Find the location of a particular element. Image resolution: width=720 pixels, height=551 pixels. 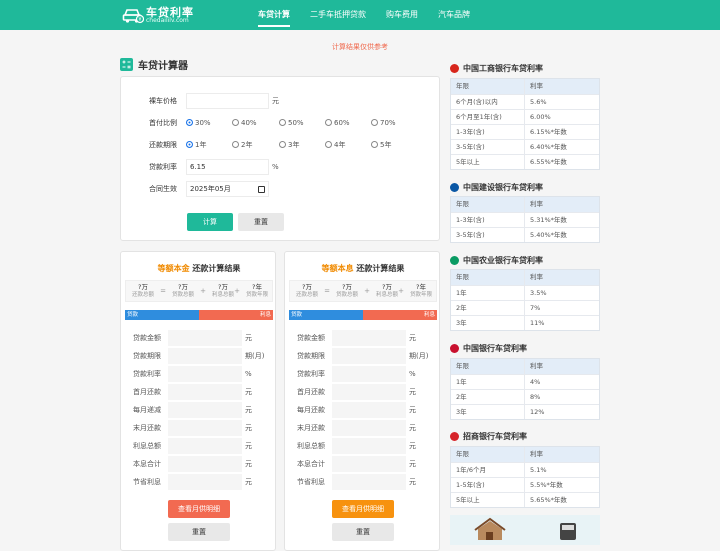

nav-car-brands: 汽车品牌 is located at coordinates (454, 15).